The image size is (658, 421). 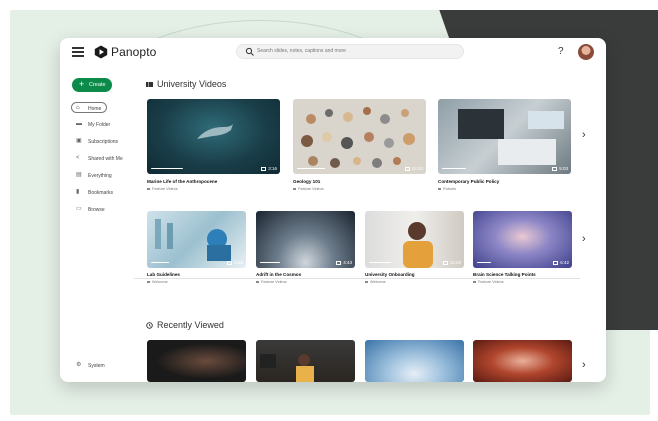 What do you see at coordinates (561, 262) in the screenshot?
I see `duration-badge: 6:42` at bounding box center [561, 262].